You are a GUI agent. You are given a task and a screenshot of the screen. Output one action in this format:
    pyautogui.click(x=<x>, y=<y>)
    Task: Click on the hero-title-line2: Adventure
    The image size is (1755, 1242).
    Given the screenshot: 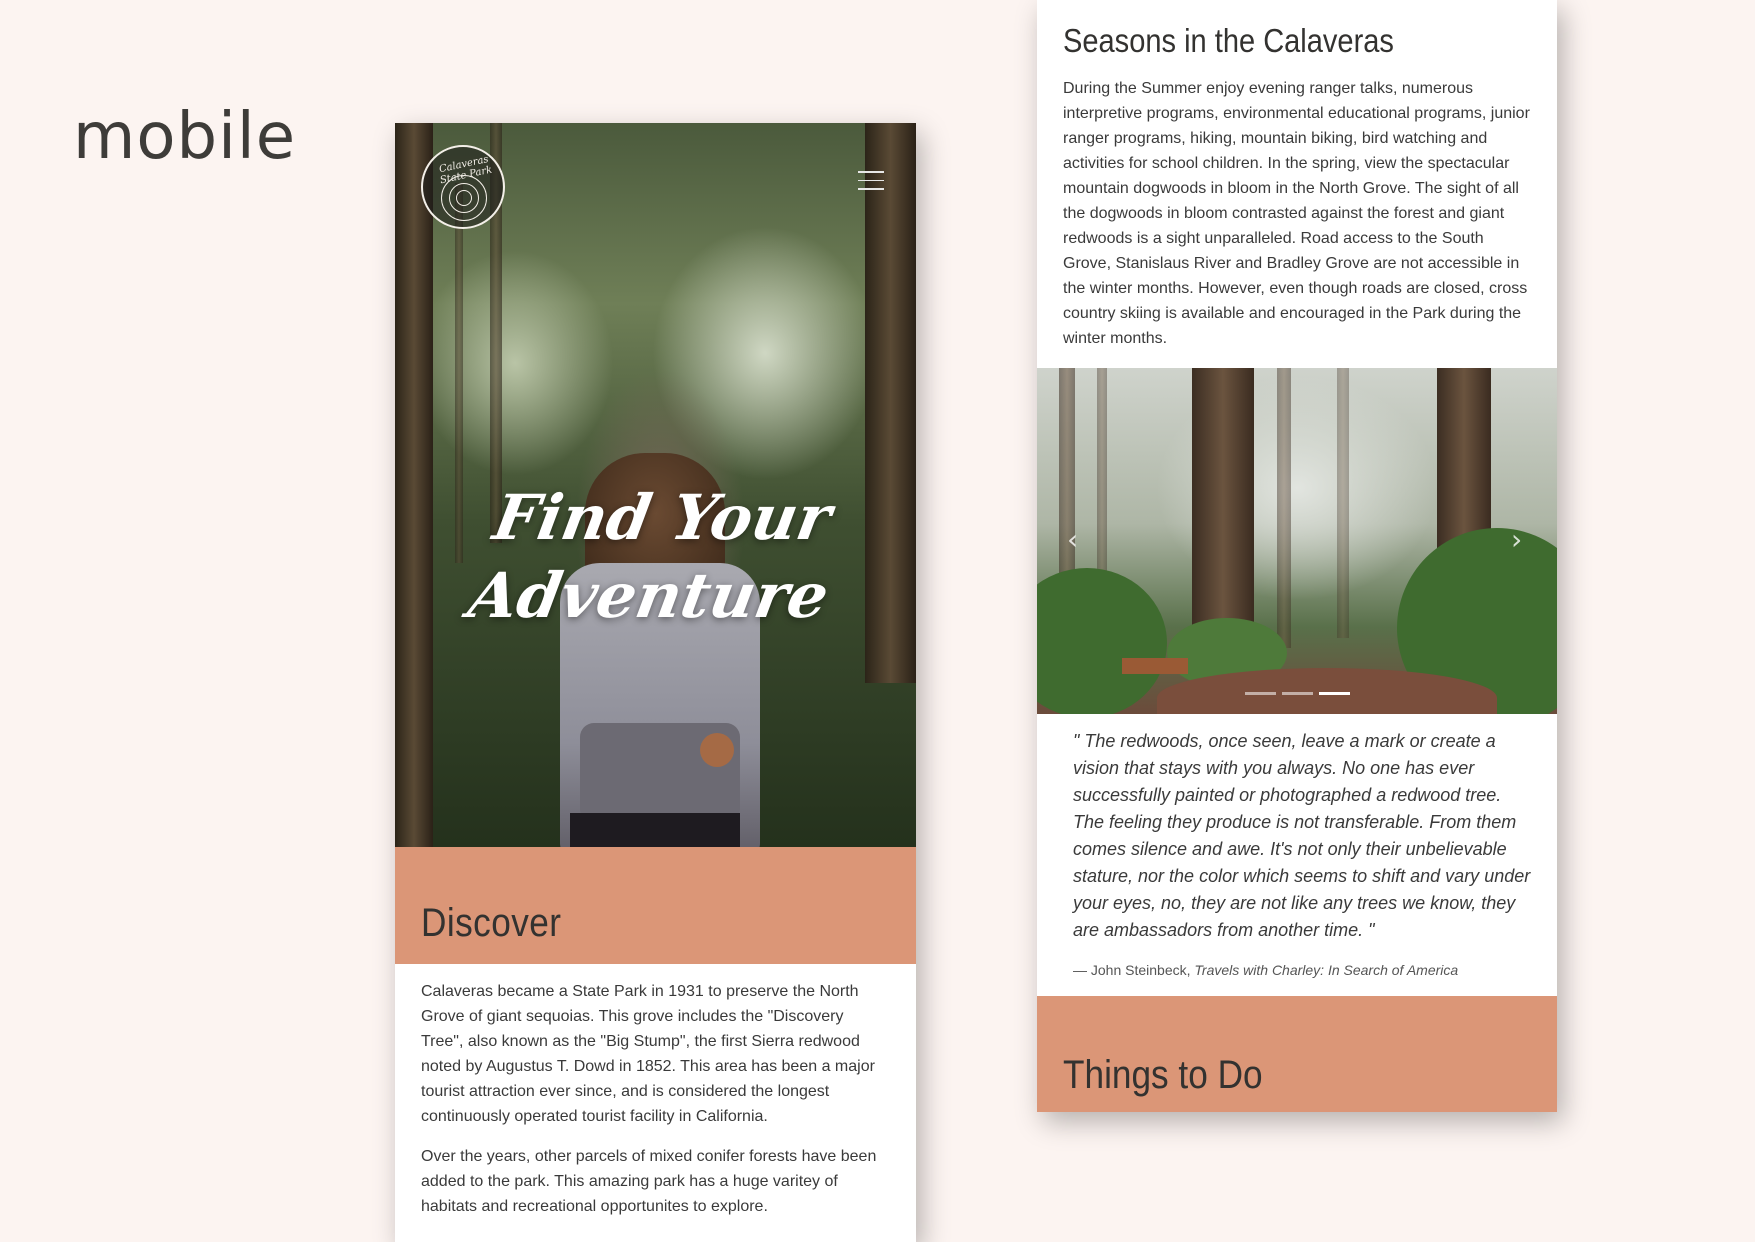 What is the action you would take?
    pyautogui.click(x=649, y=595)
    